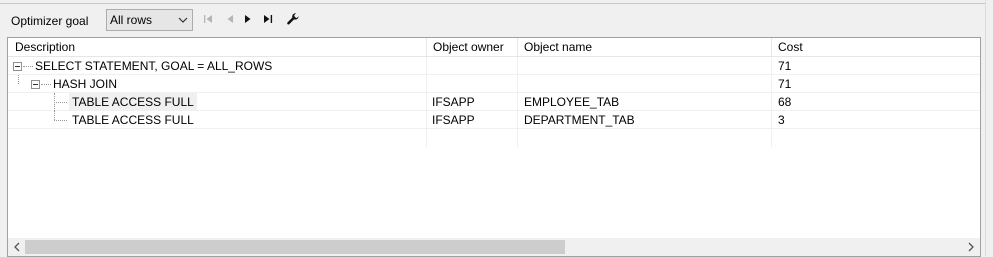  I want to click on table-row: SELECT STATEMENT, GOAL = ALL_ROWS 71, so click(494, 66).